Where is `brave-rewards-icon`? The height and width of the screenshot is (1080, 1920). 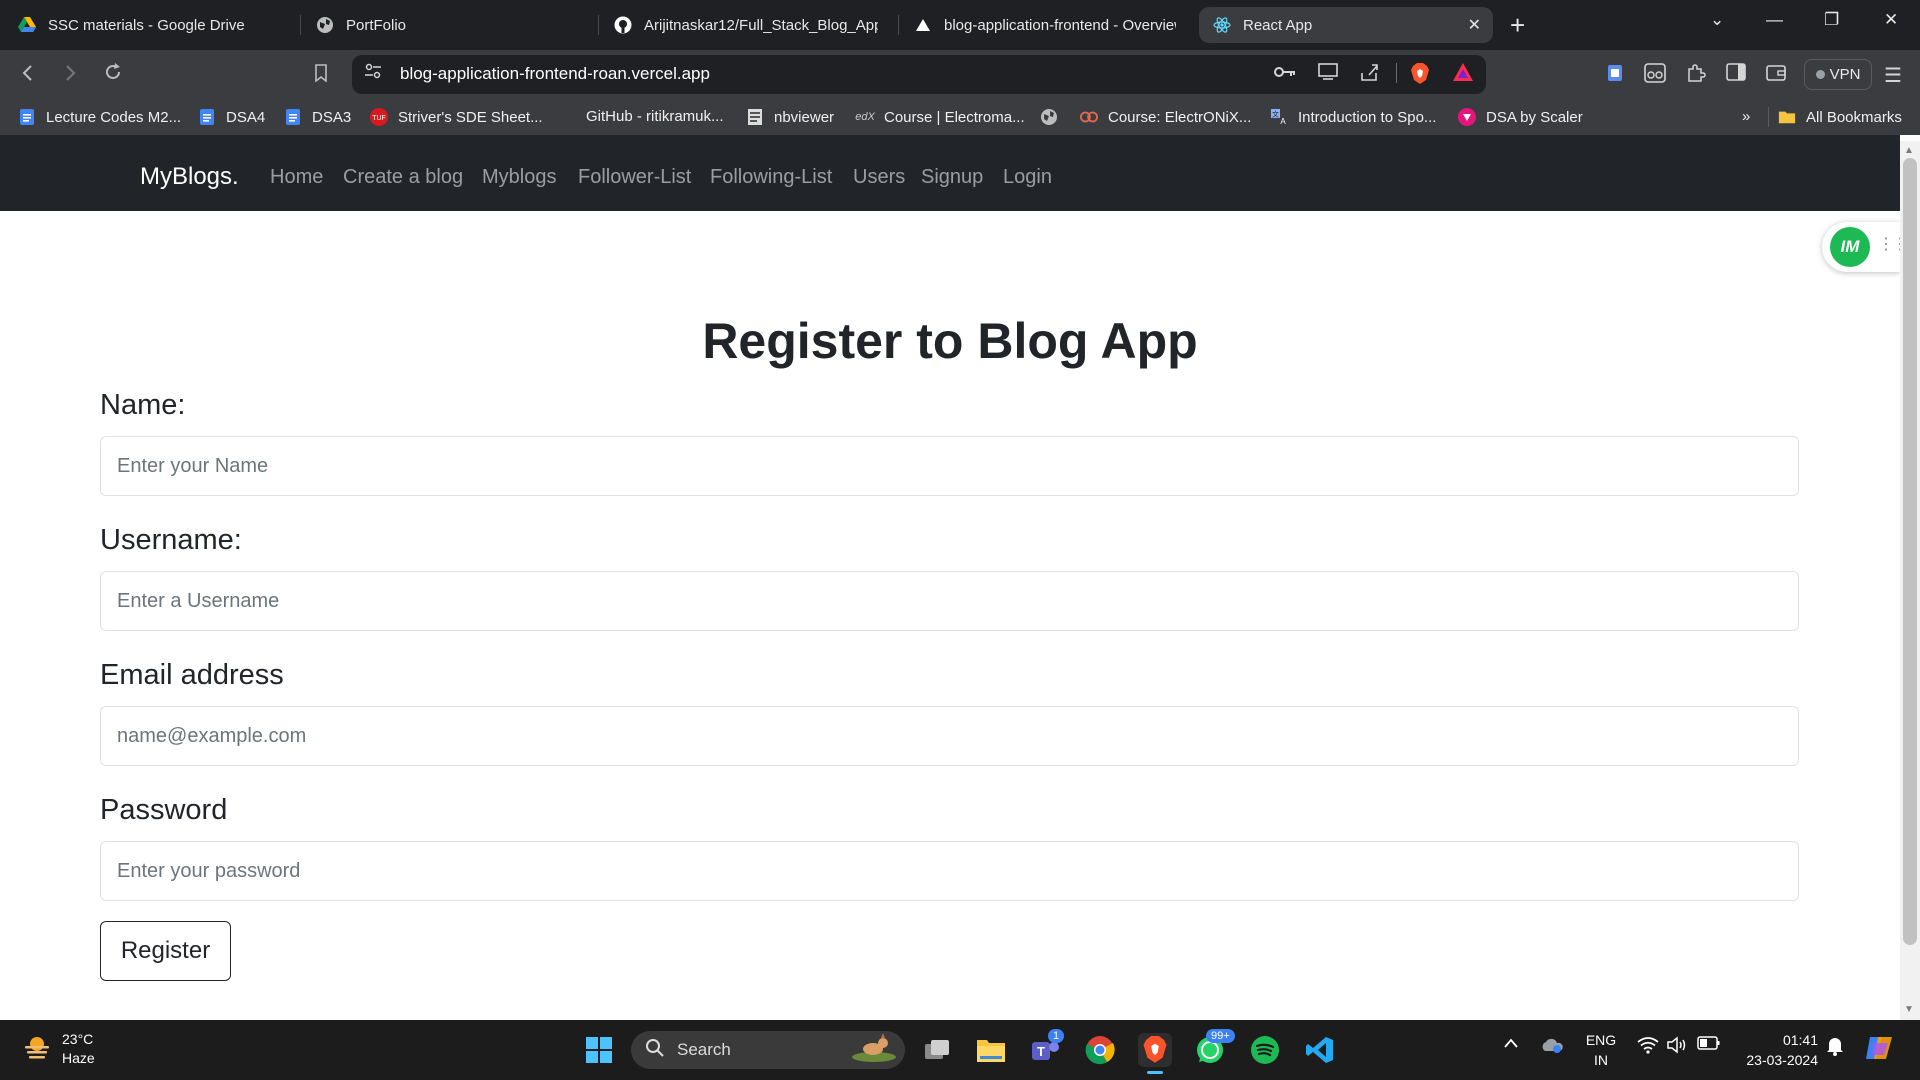
brave-rewards-icon is located at coordinates (1463, 74).